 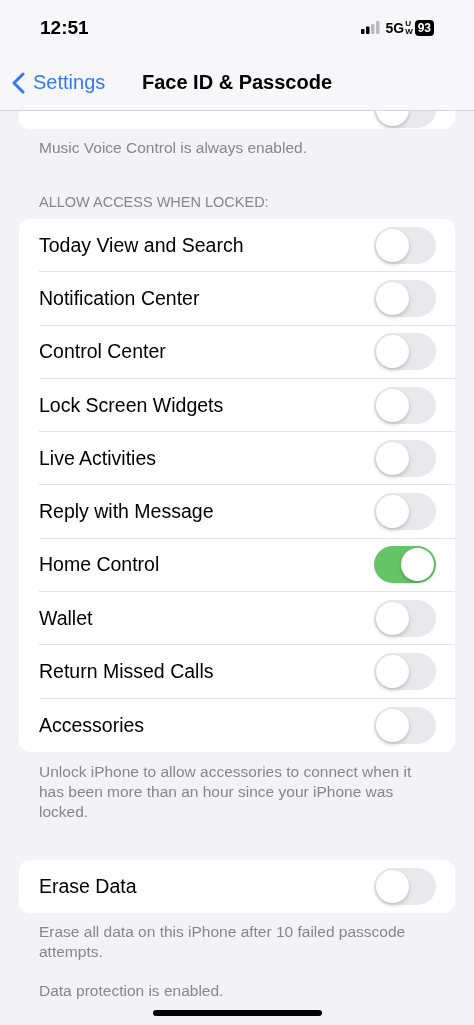 What do you see at coordinates (126, 512) in the screenshot?
I see `setting-label: Reply with Message` at bounding box center [126, 512].